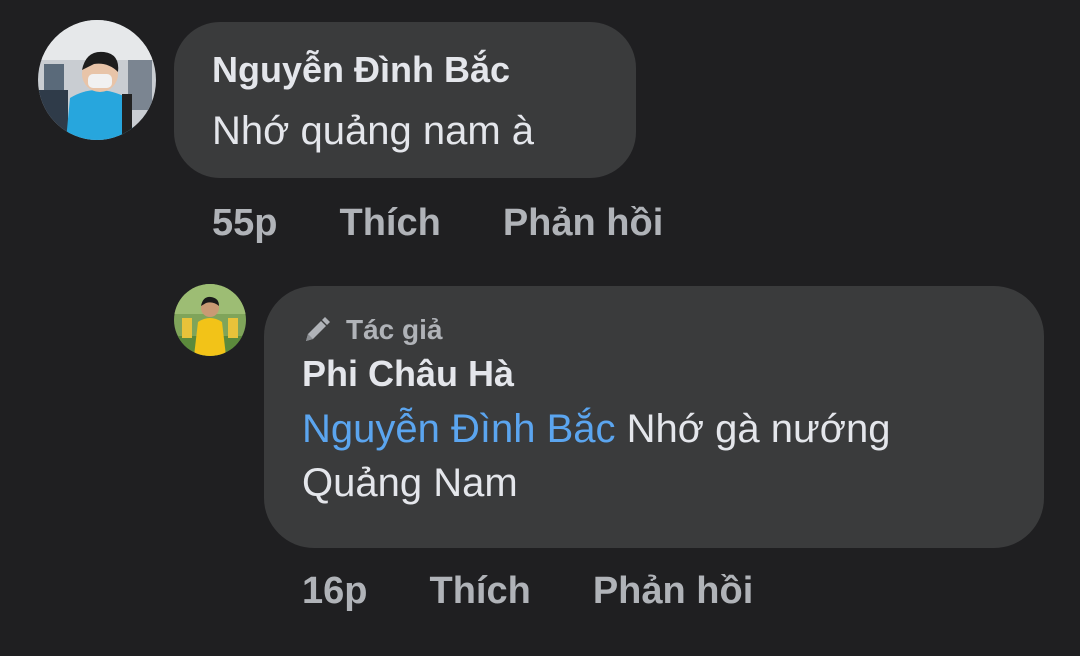 This screenshot has width=1080, height=656. I want to click on reply-author: Phi Châu Hà, so click(654, 374).